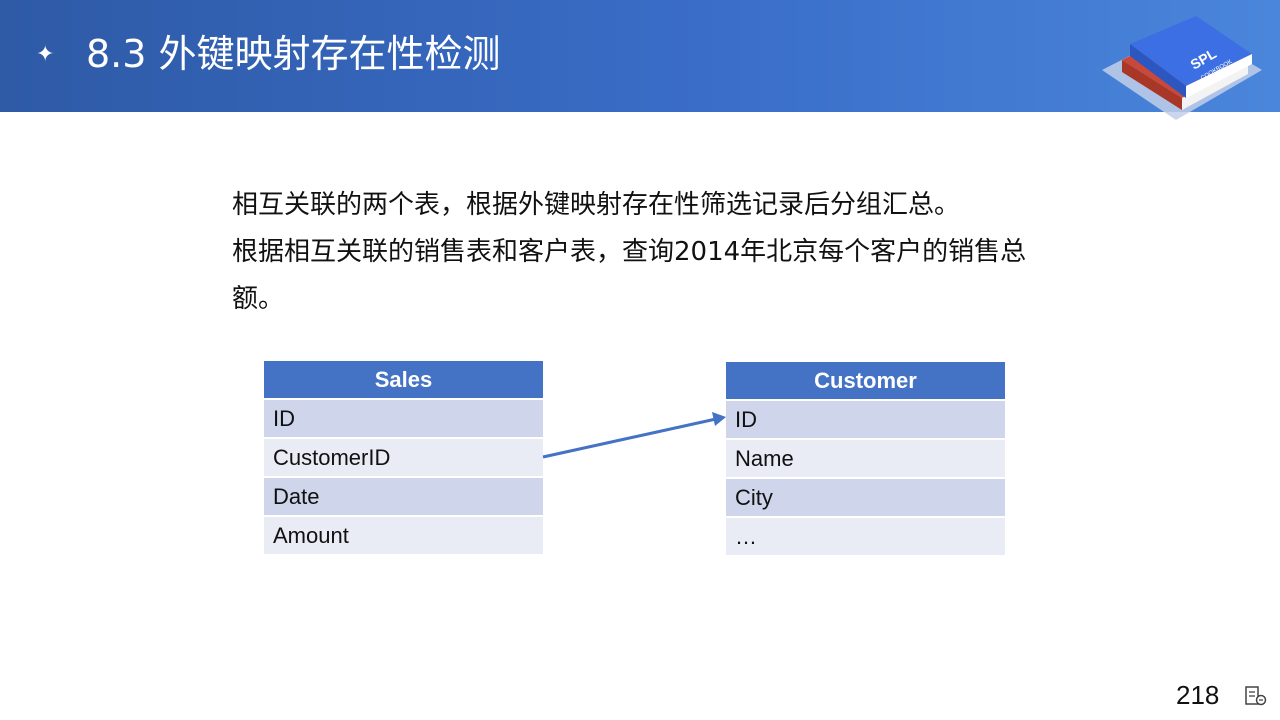 The image size is (1280, 720). I want to click on customer-field-city: City, so click(865, 497).